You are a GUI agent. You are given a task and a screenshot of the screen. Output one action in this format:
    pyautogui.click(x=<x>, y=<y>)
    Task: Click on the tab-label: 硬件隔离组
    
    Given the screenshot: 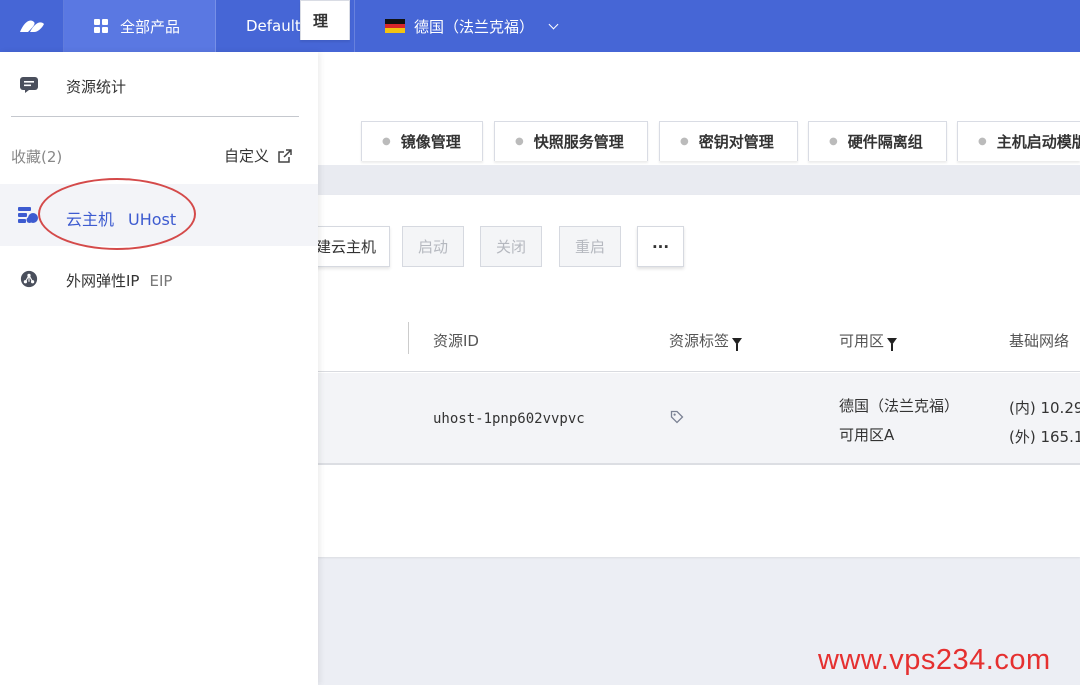 What is the action you would take?
    pyautogui.click(x=885, y=142)
    